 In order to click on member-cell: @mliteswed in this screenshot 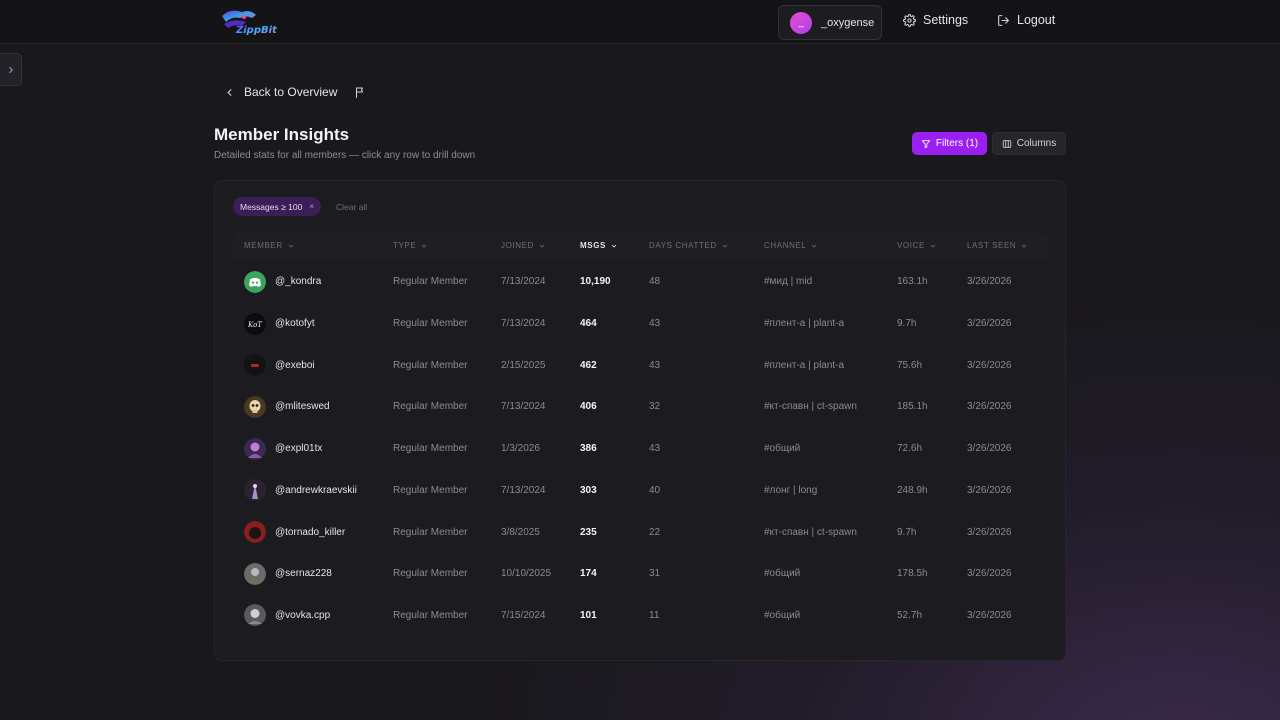, I will do `click(287, 407)`.